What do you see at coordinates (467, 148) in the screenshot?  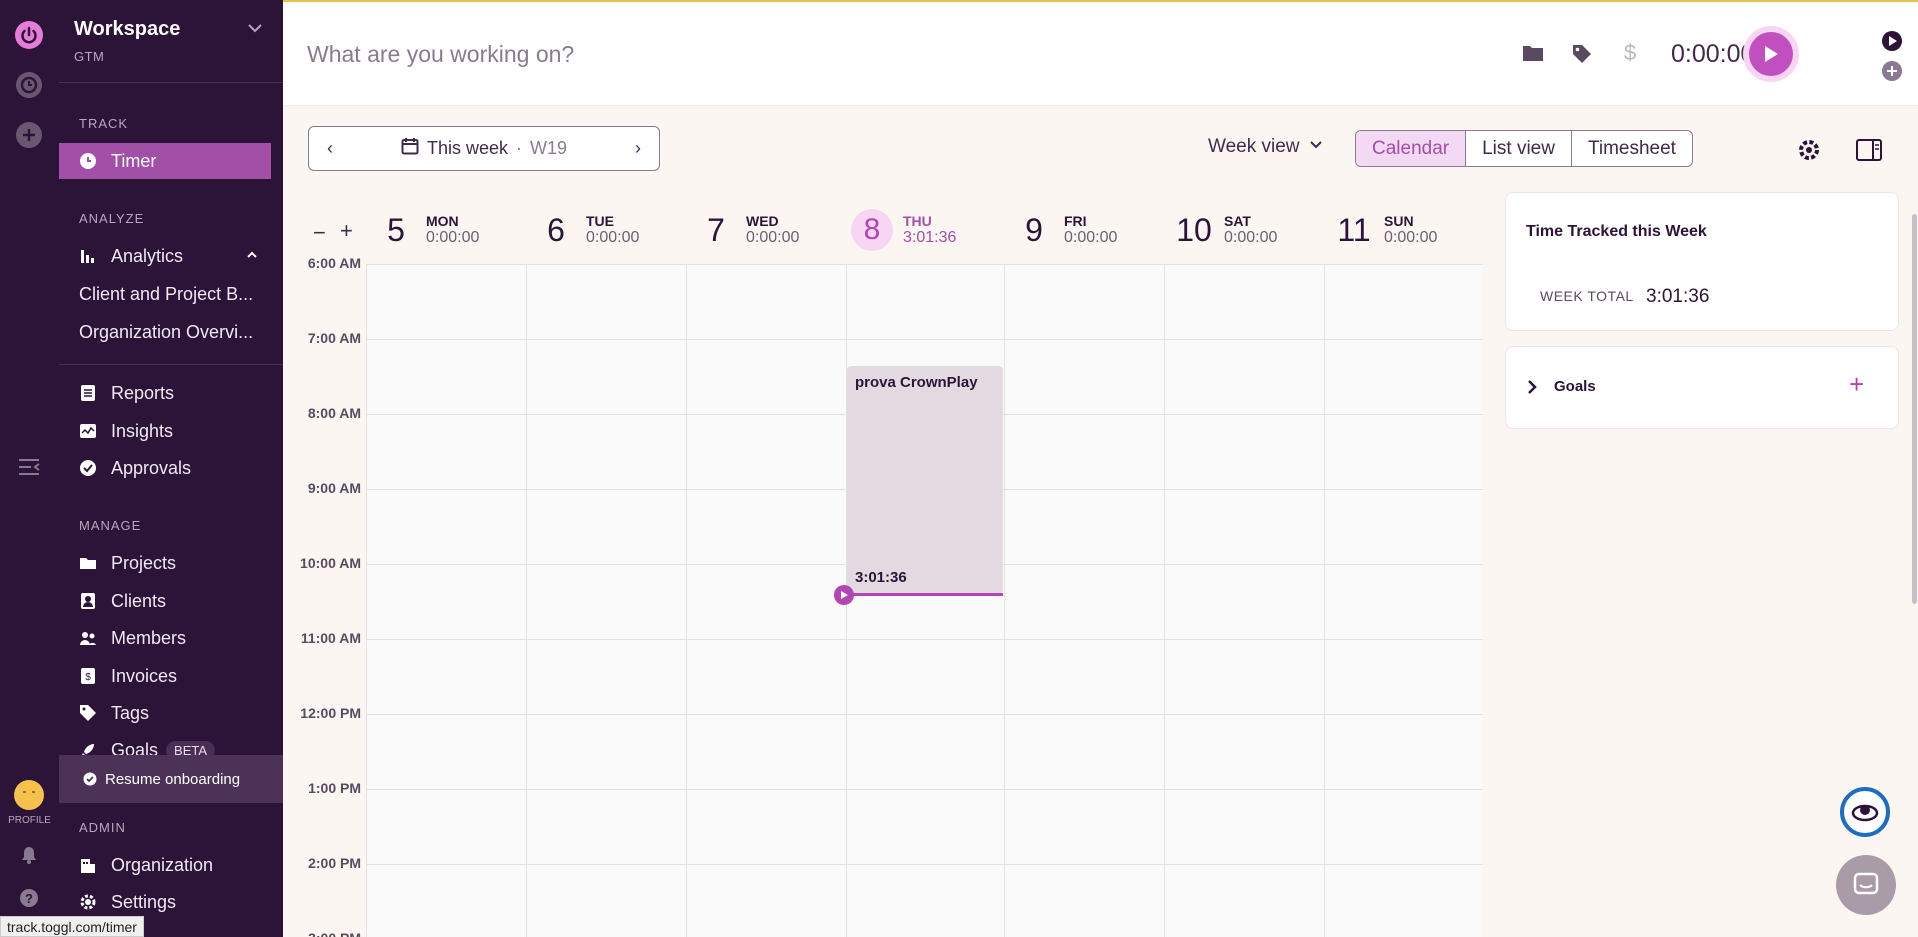 I see `week-label: This week` at bounding box center [467, 148].